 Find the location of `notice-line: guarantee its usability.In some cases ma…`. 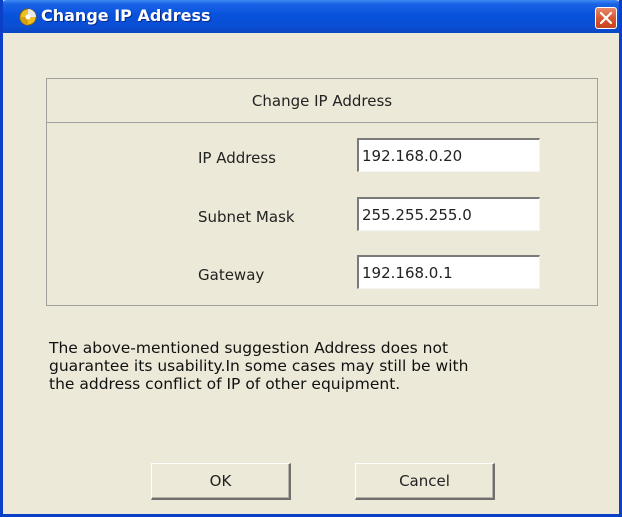

notice-line: guarantee its usability.In some cases ma… is located at coordinates (259, 366).